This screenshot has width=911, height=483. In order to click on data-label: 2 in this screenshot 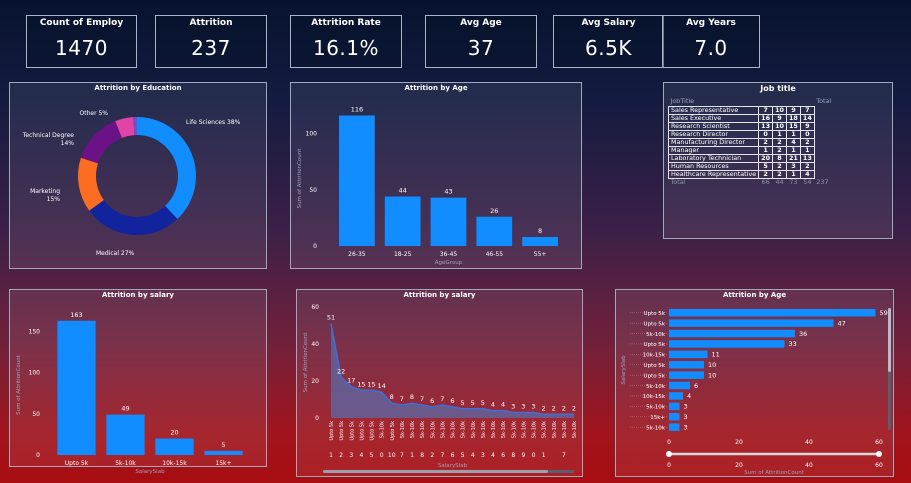, I will do `click(574, 408)`.